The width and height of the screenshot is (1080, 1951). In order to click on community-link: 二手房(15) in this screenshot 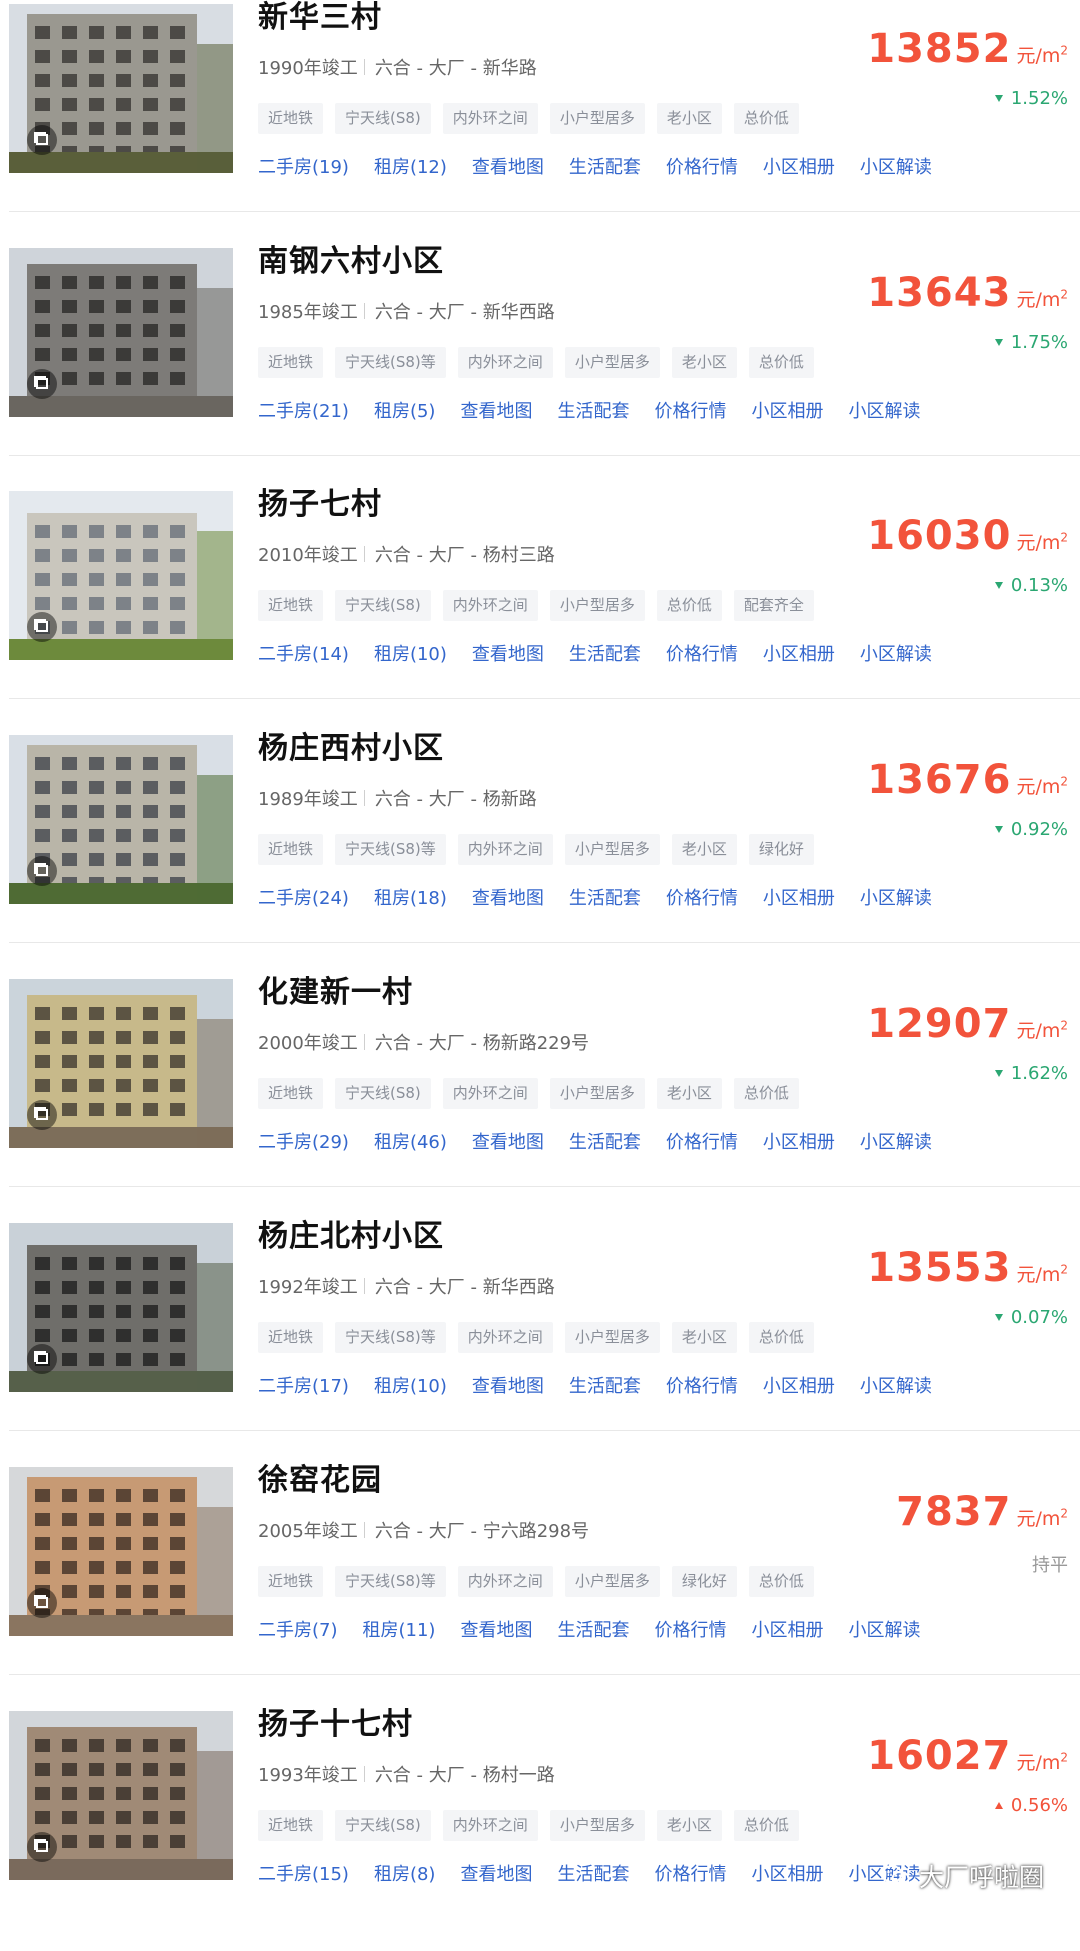, I will do `click(303, 1873)`.